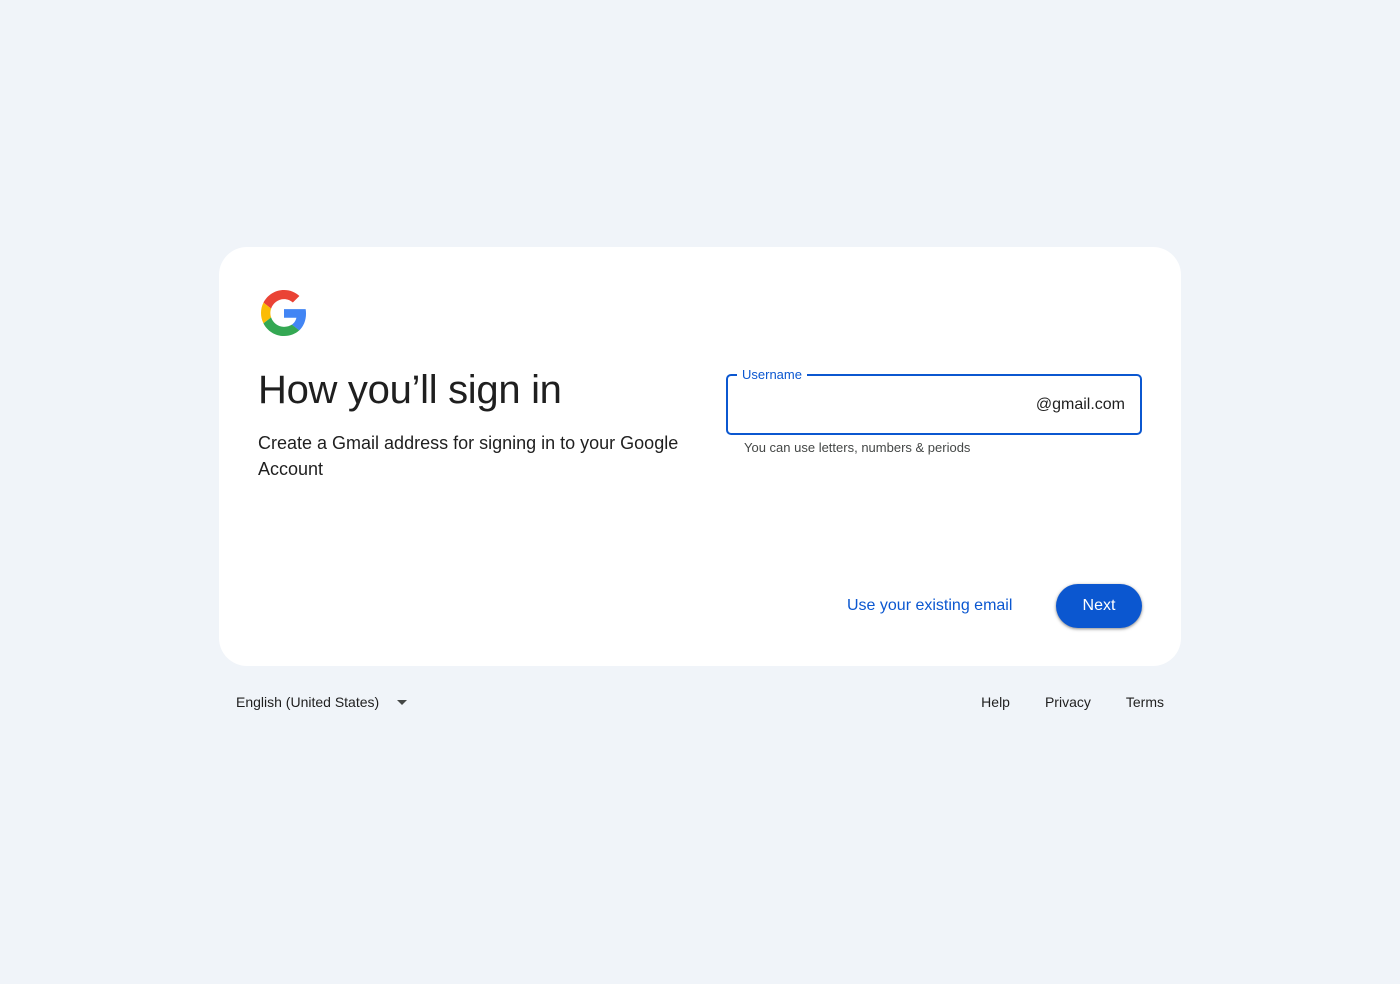  What do you see at coordinates (857, 447) in the screenshot?
I see `username-helper-text: You can use letters, numbers & periods` at bounding box center [857, 447].